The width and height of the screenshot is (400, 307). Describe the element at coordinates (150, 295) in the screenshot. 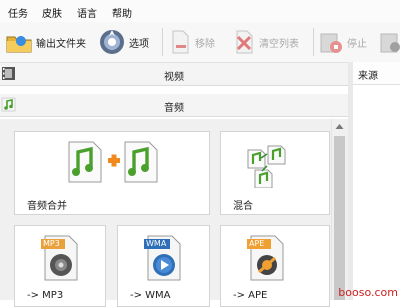

I see `wma-label: -> WMA` at that location.